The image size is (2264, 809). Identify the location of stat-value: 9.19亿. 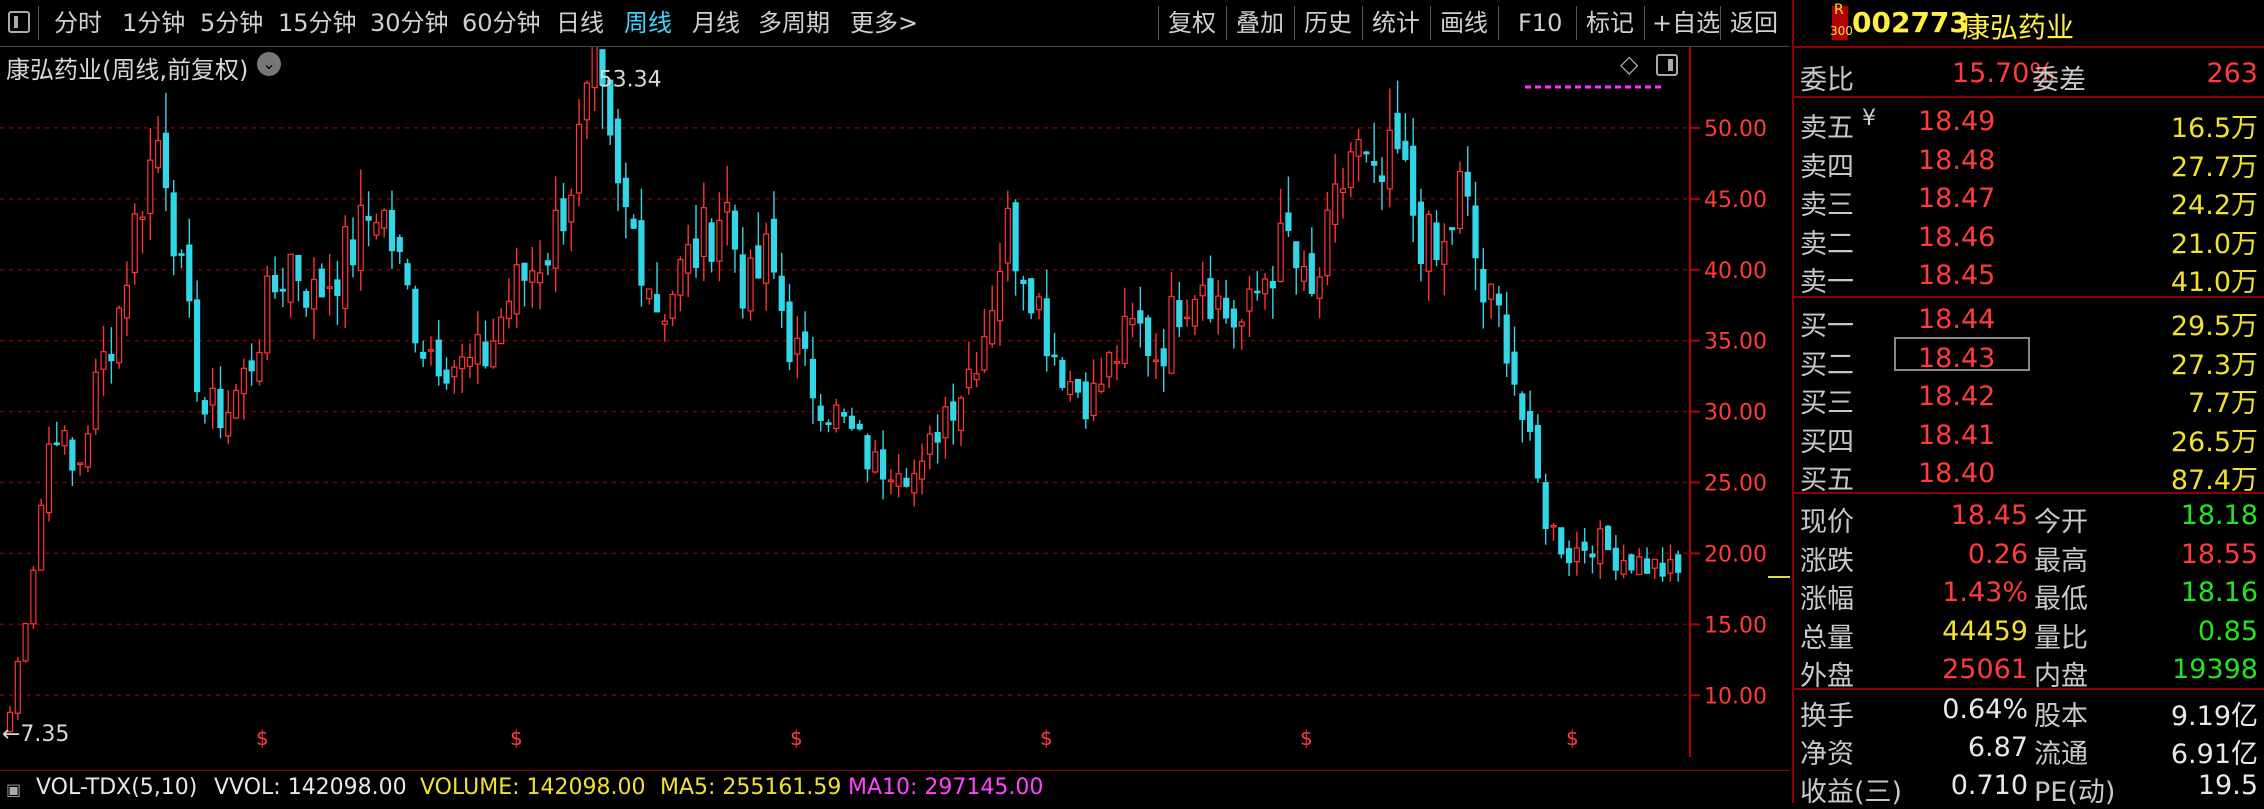
(2214, 716).